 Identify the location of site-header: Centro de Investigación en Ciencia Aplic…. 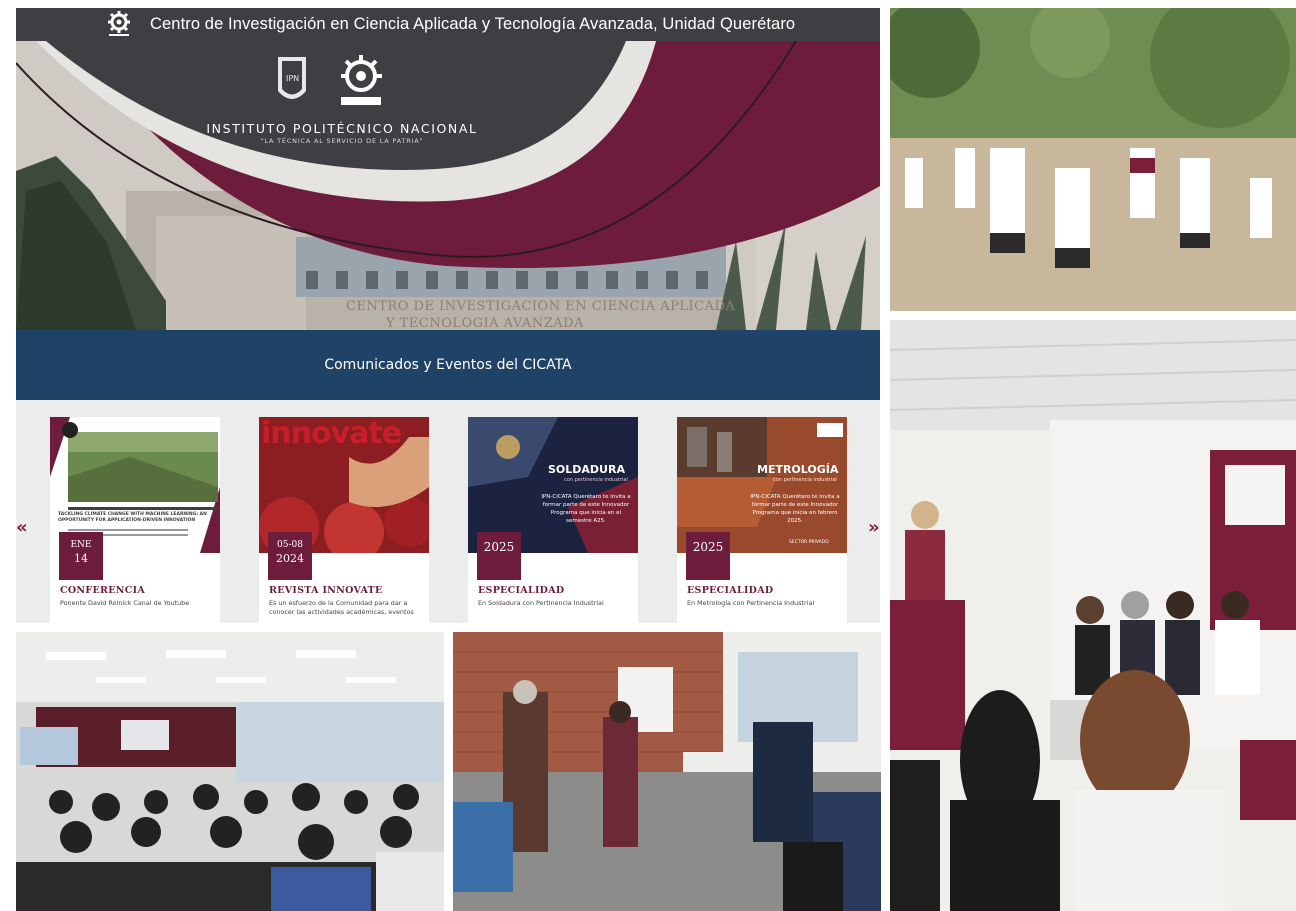
(448, 24).